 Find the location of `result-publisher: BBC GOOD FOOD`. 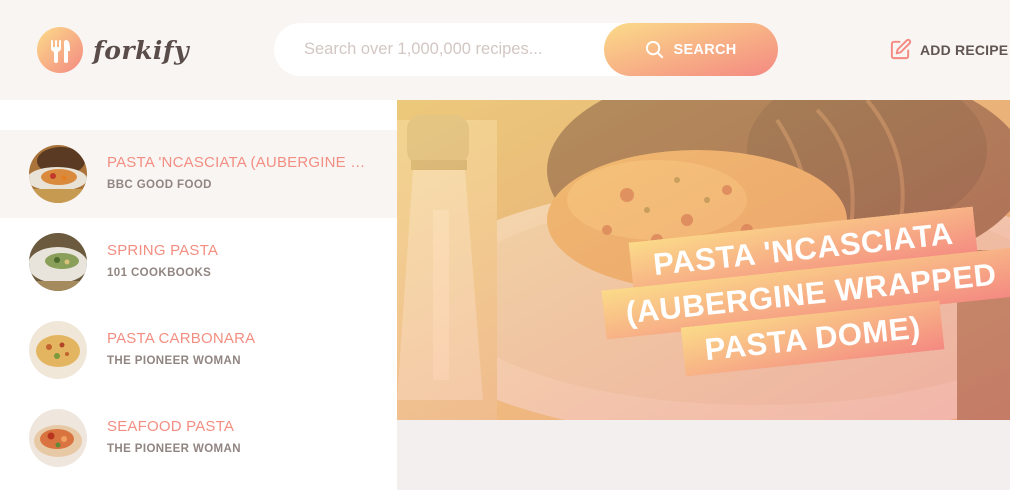

result-publisher: BBC GOOD FOOD is located at coordinates (159, 185).